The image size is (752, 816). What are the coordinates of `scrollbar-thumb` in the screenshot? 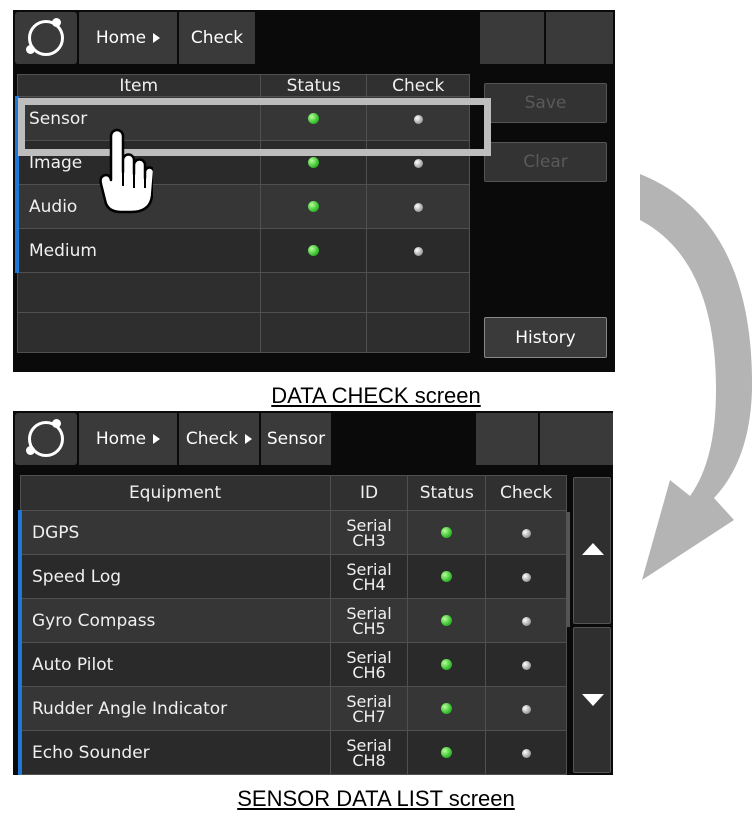 It's located at (568, 569).